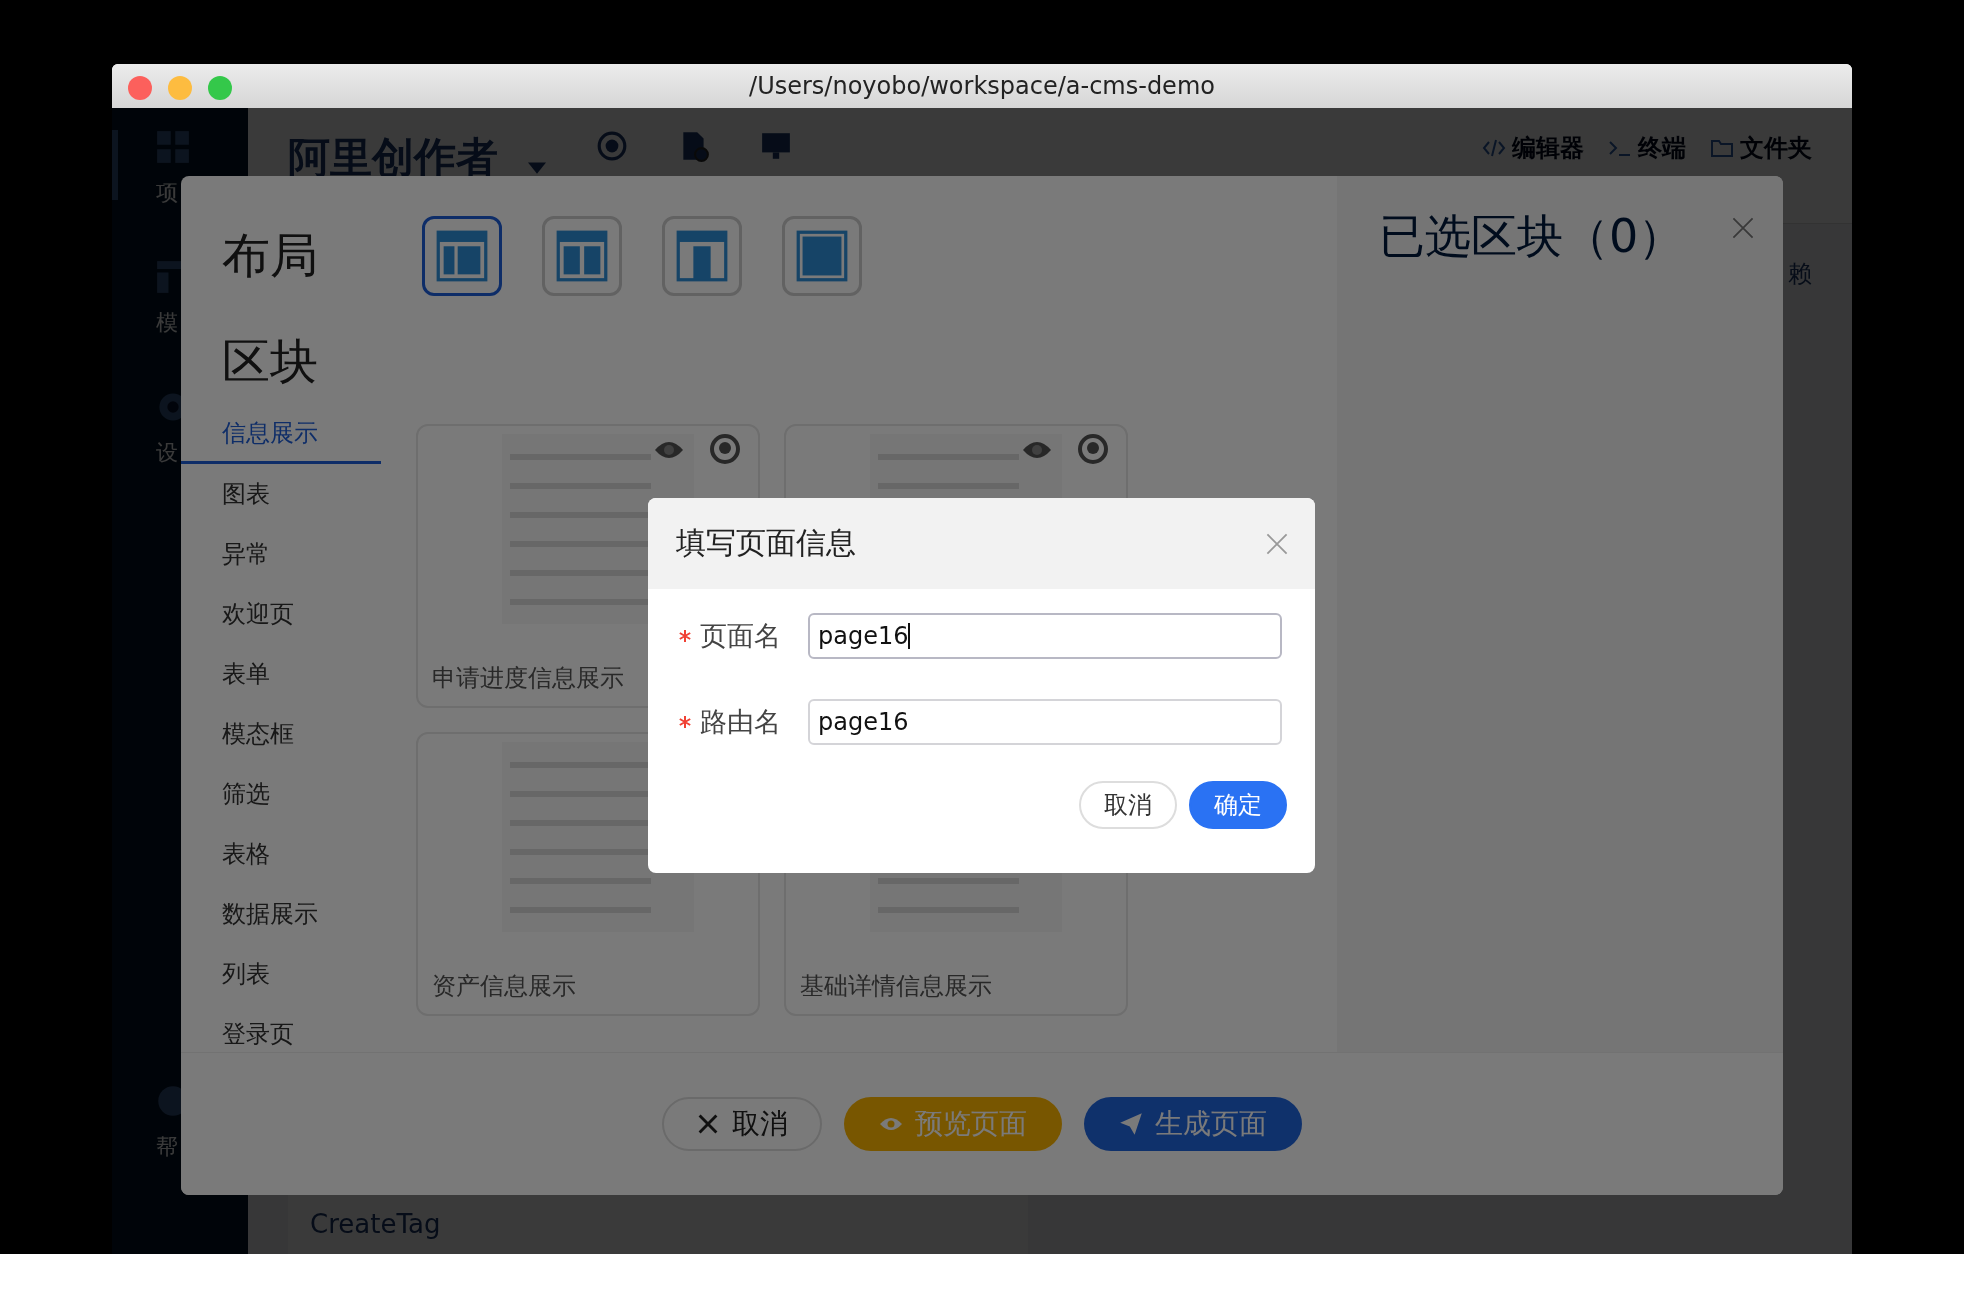  What do you see at coordinates (1532, 236) in the screenshot?
I see `selected-heading: 已选区块（0）` at bounding box center [1532, 236].